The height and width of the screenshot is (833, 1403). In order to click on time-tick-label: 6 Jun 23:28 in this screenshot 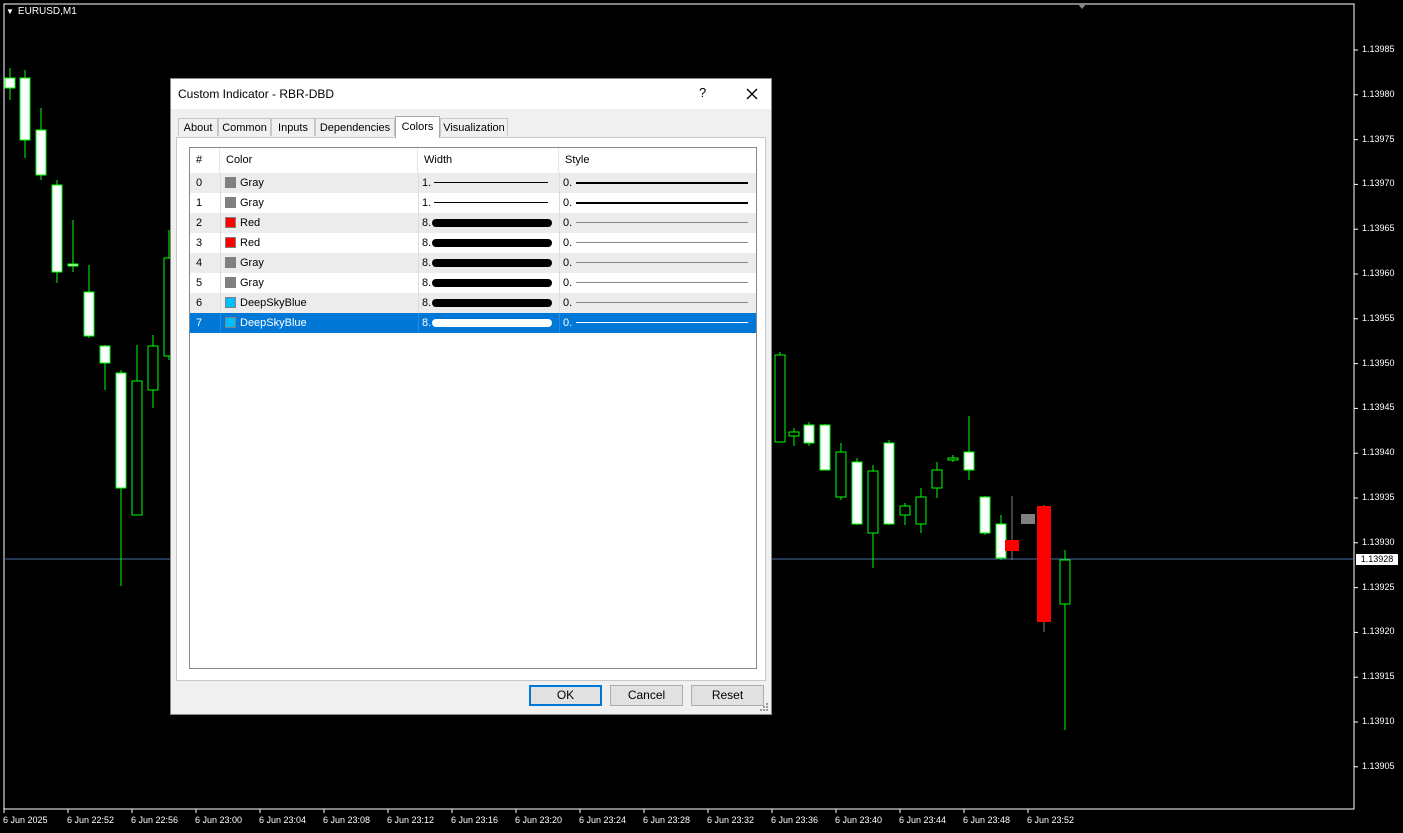, I will do `click(667, 820)`.